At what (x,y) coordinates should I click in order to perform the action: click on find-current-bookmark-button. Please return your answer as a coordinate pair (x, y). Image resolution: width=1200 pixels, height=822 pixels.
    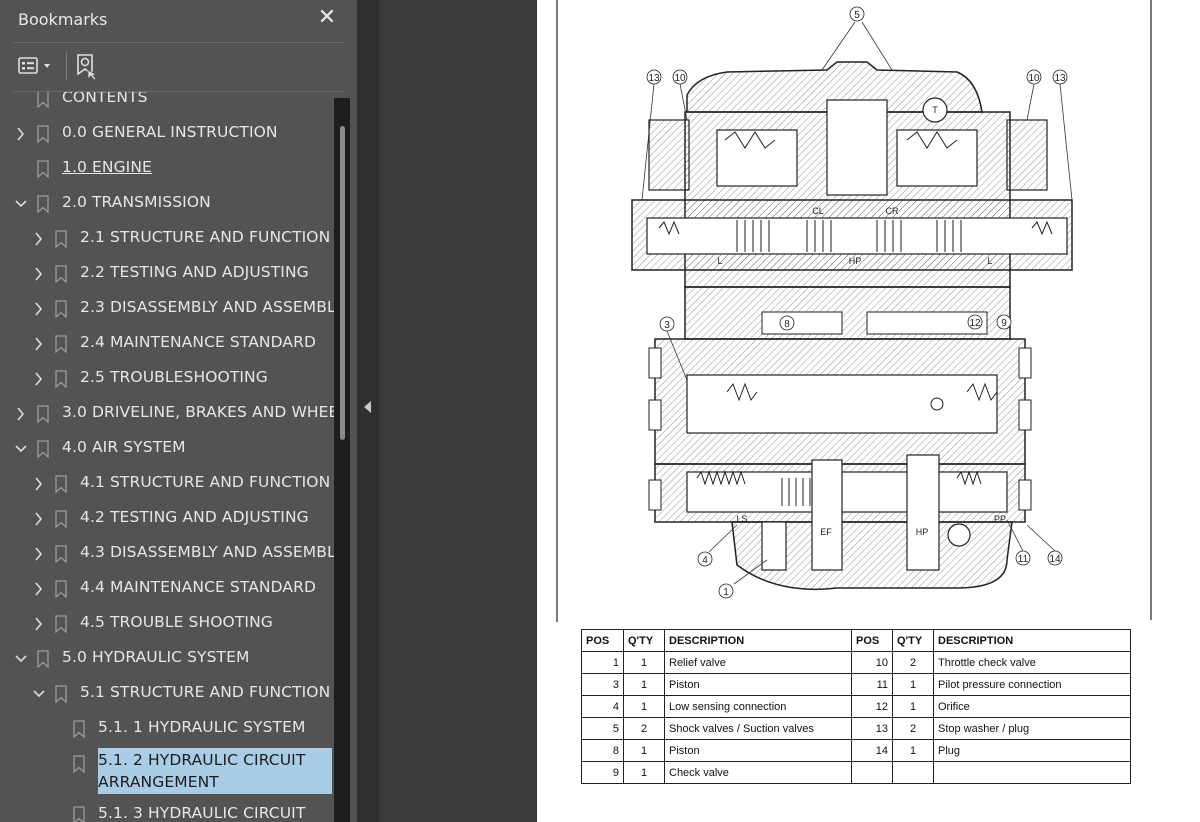
    Looking at the image, I should click on (88, 66).